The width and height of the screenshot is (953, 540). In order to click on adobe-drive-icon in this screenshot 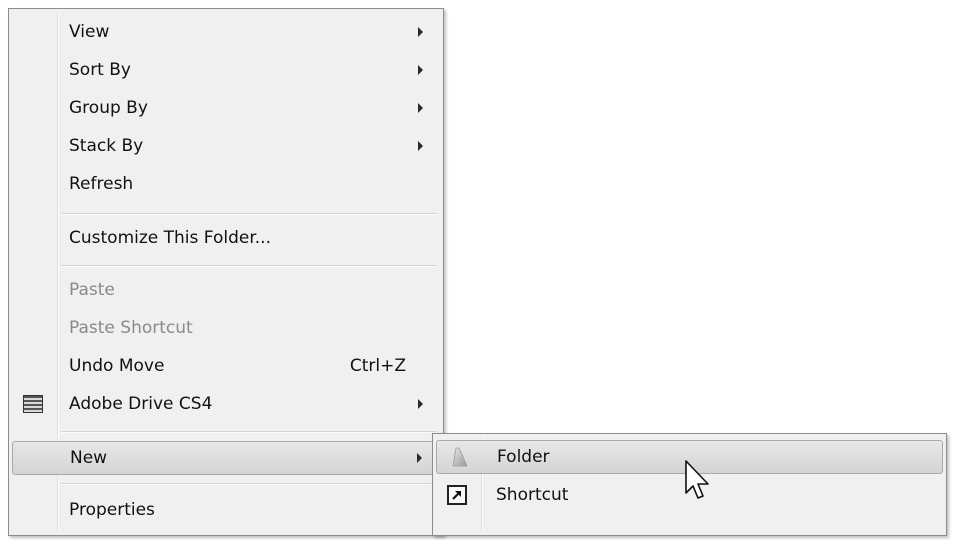, I will do `click(33, 404)`.